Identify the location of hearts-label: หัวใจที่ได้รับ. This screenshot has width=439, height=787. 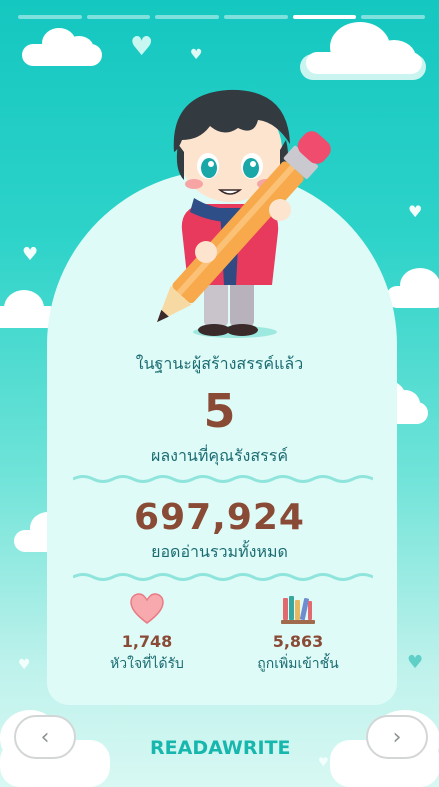
(147, 664).